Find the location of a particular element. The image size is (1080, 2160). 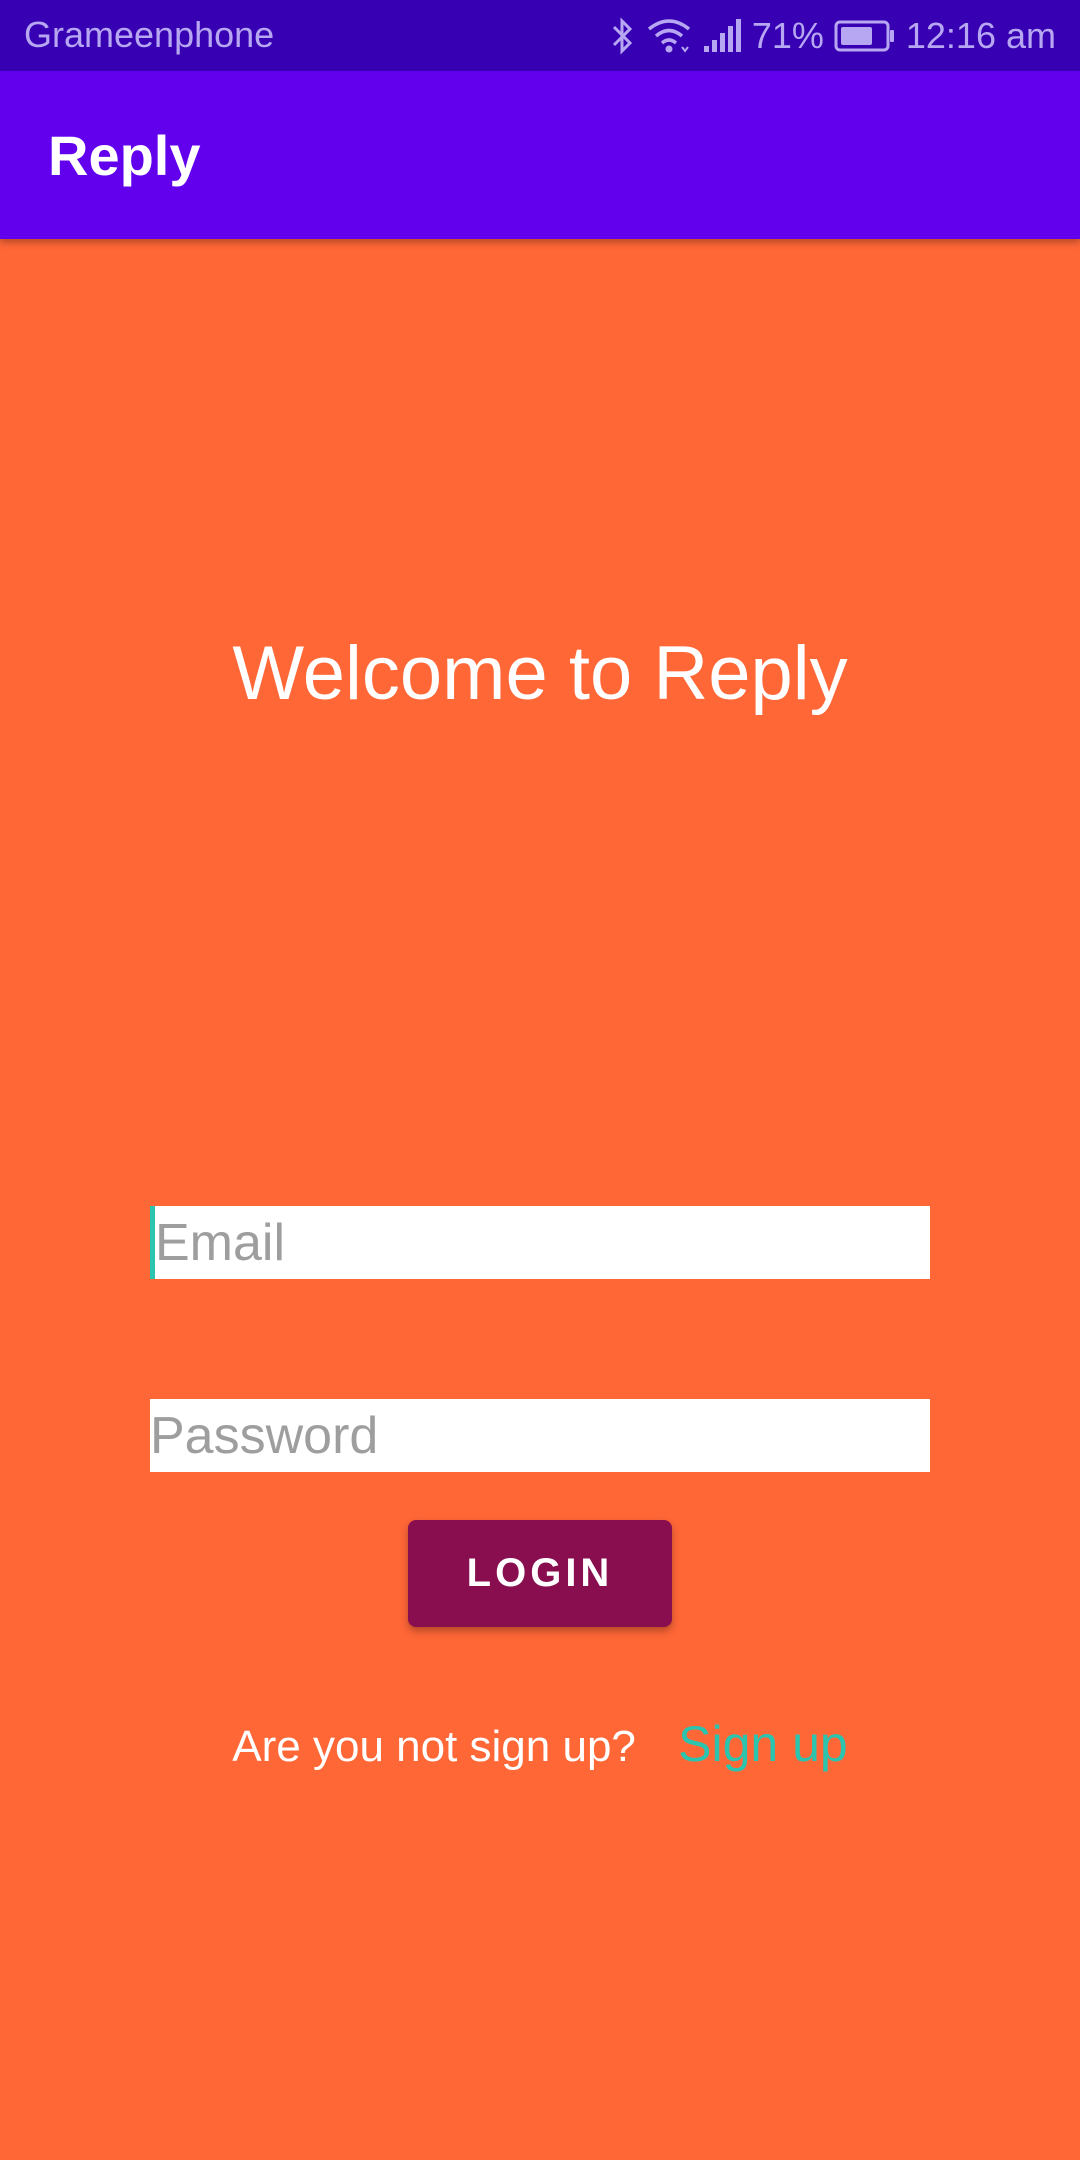

bluetooth-icon is located at coordinates (623, 36).